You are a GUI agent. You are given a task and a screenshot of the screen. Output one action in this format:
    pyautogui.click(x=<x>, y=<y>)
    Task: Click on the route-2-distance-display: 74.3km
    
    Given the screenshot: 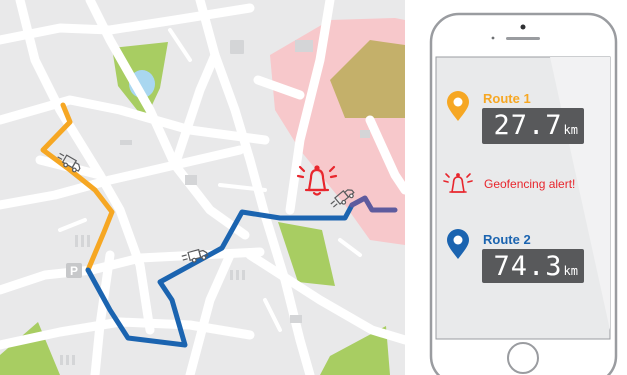 What is the action you would take?
    pyautogui.click(x=533, y=266)
    